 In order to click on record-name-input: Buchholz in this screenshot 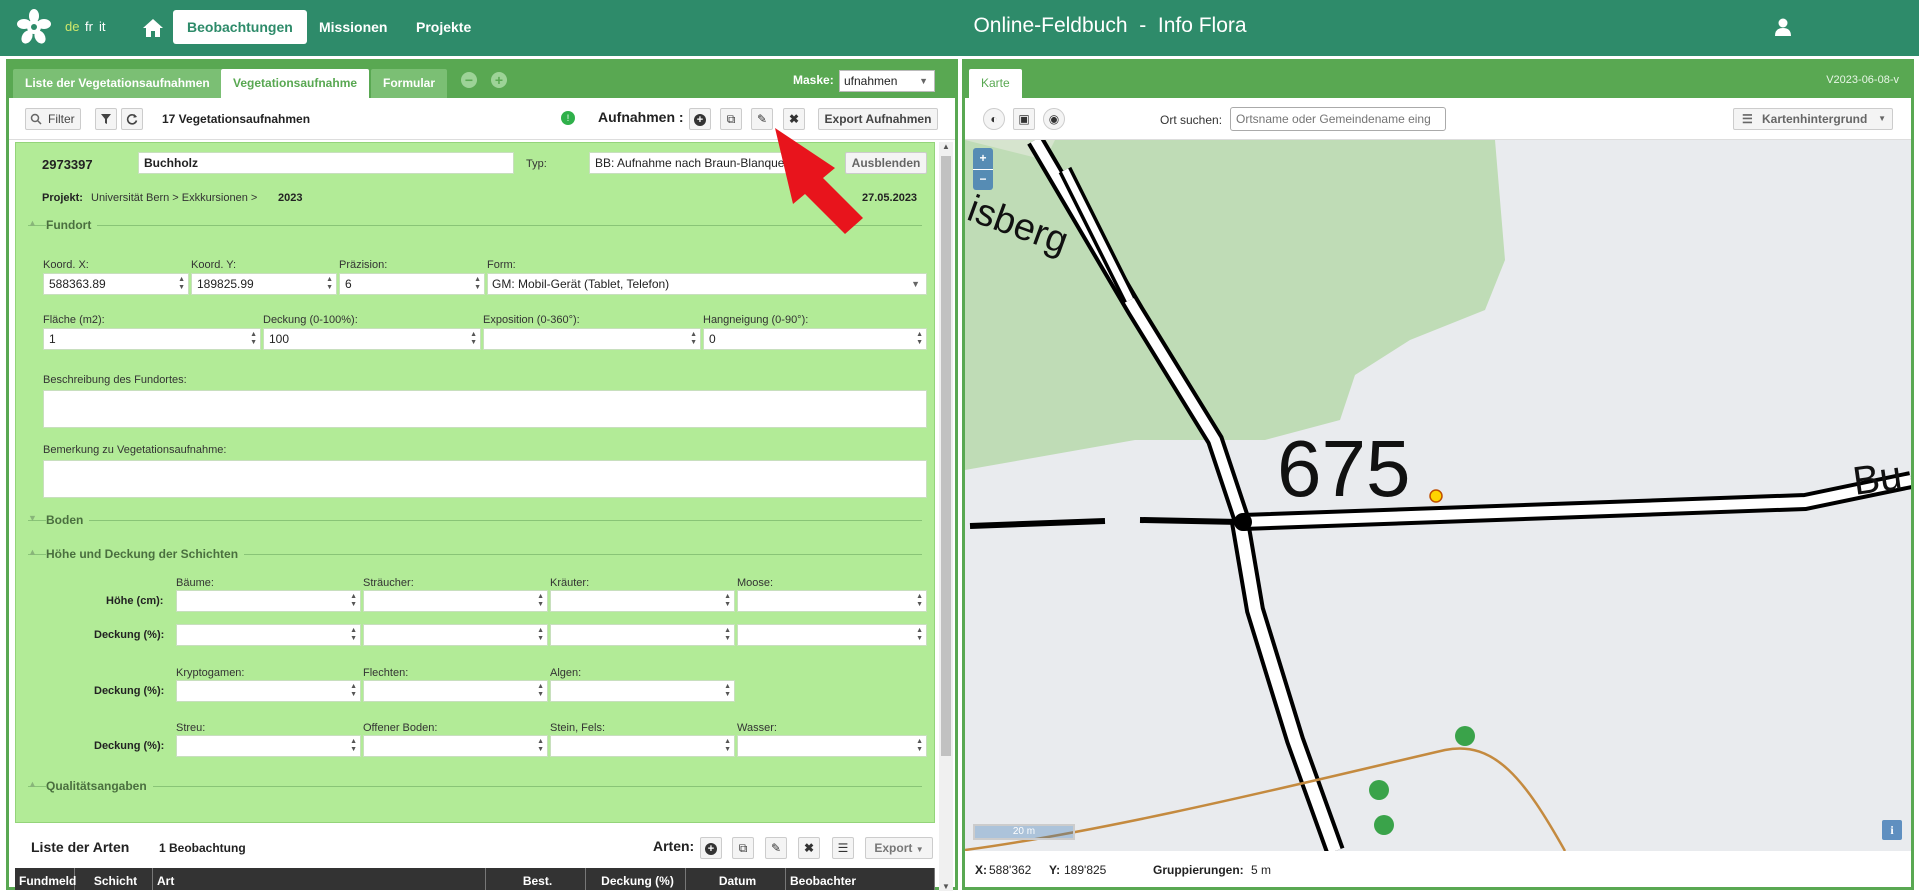, I will do `click(326, 163)`.